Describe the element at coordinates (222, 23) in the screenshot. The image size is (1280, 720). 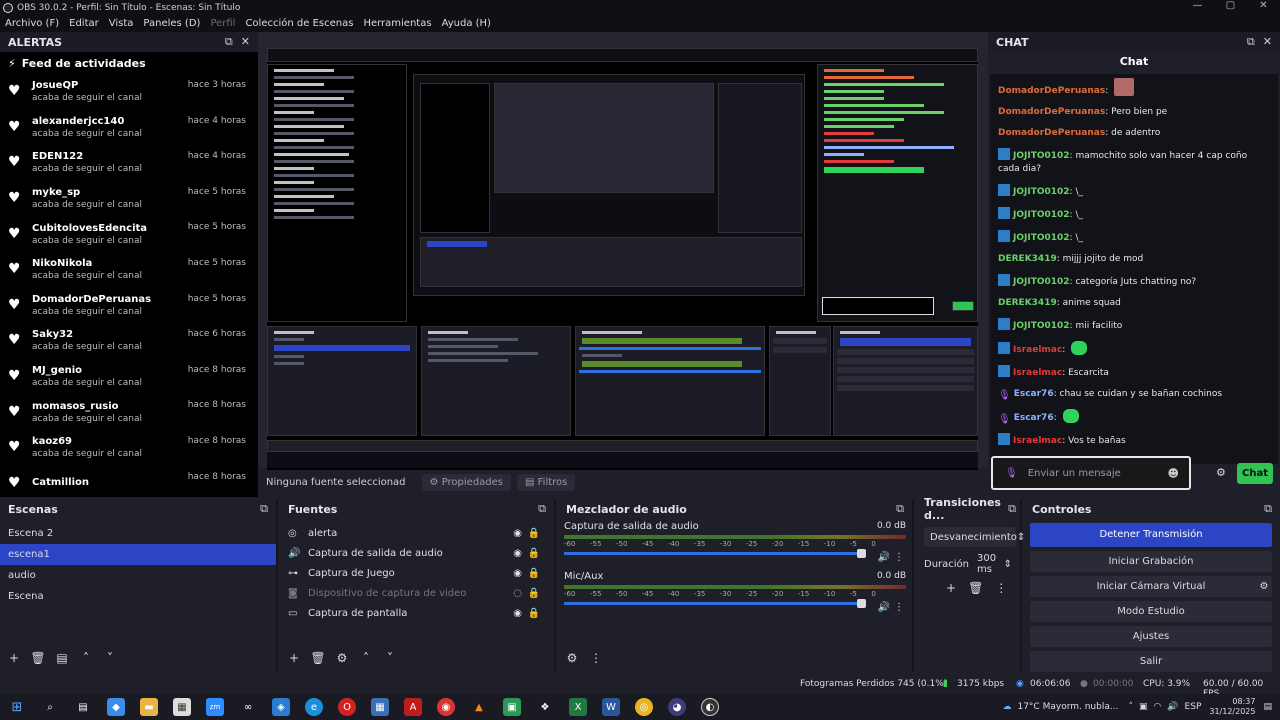
I see `menu-item: Perfil` at that location.